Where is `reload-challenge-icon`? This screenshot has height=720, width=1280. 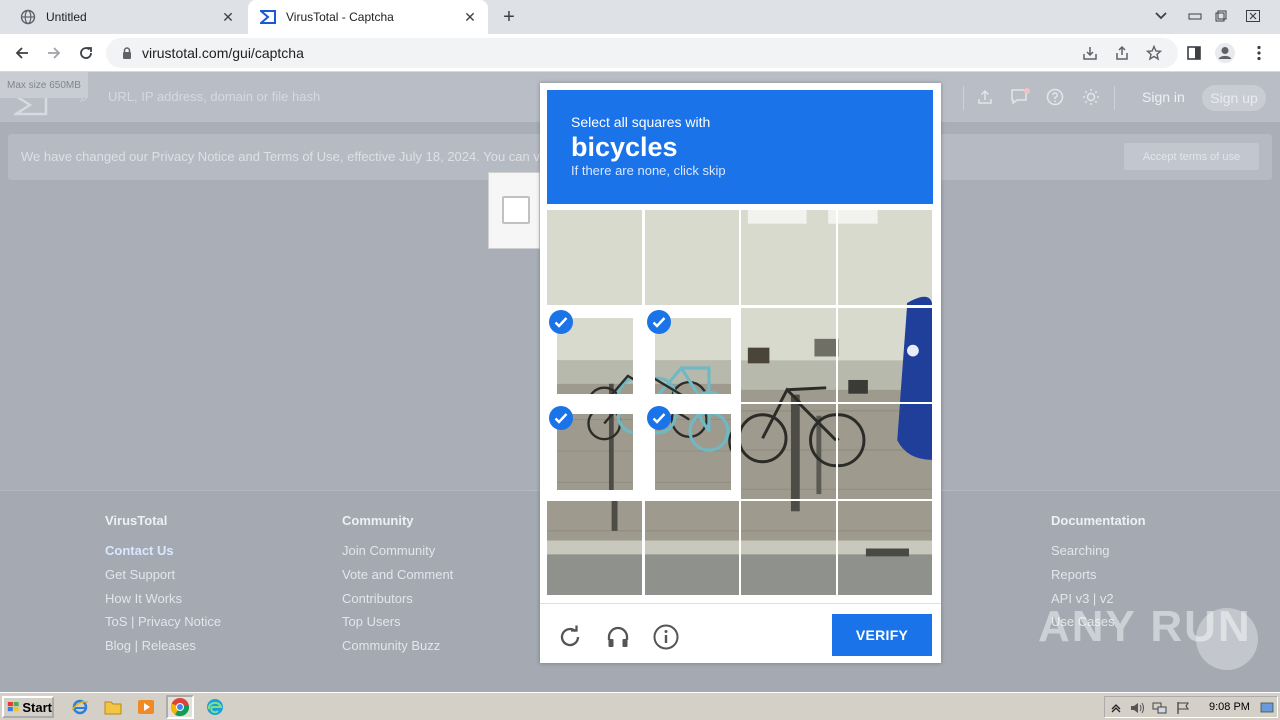 reload-challenge-icon is located at coordinates (570, 637).